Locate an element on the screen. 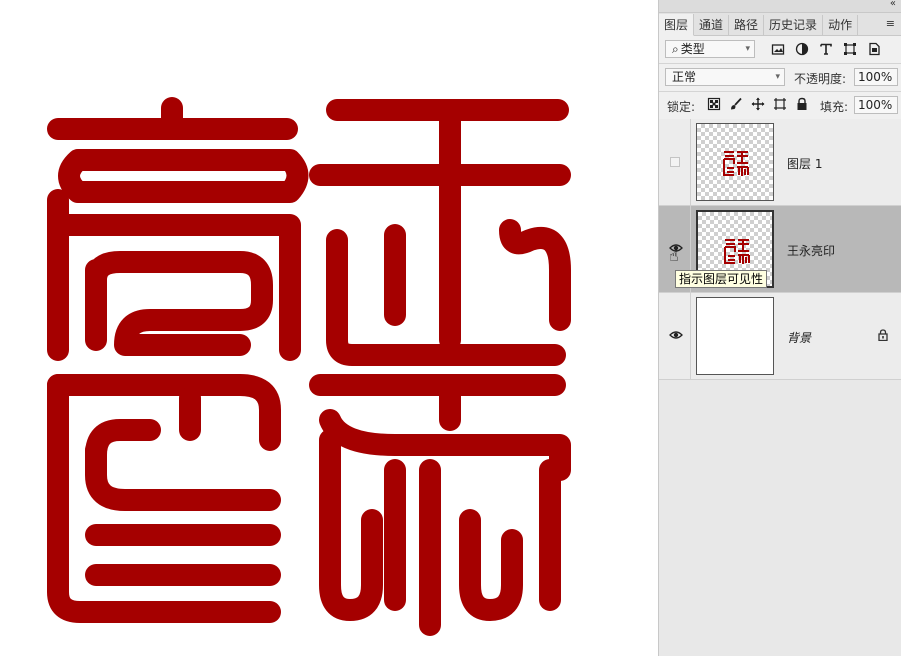 The height and width of the screenshot is (656, 901). lock-position-icon is located at coordinates (758, 104).